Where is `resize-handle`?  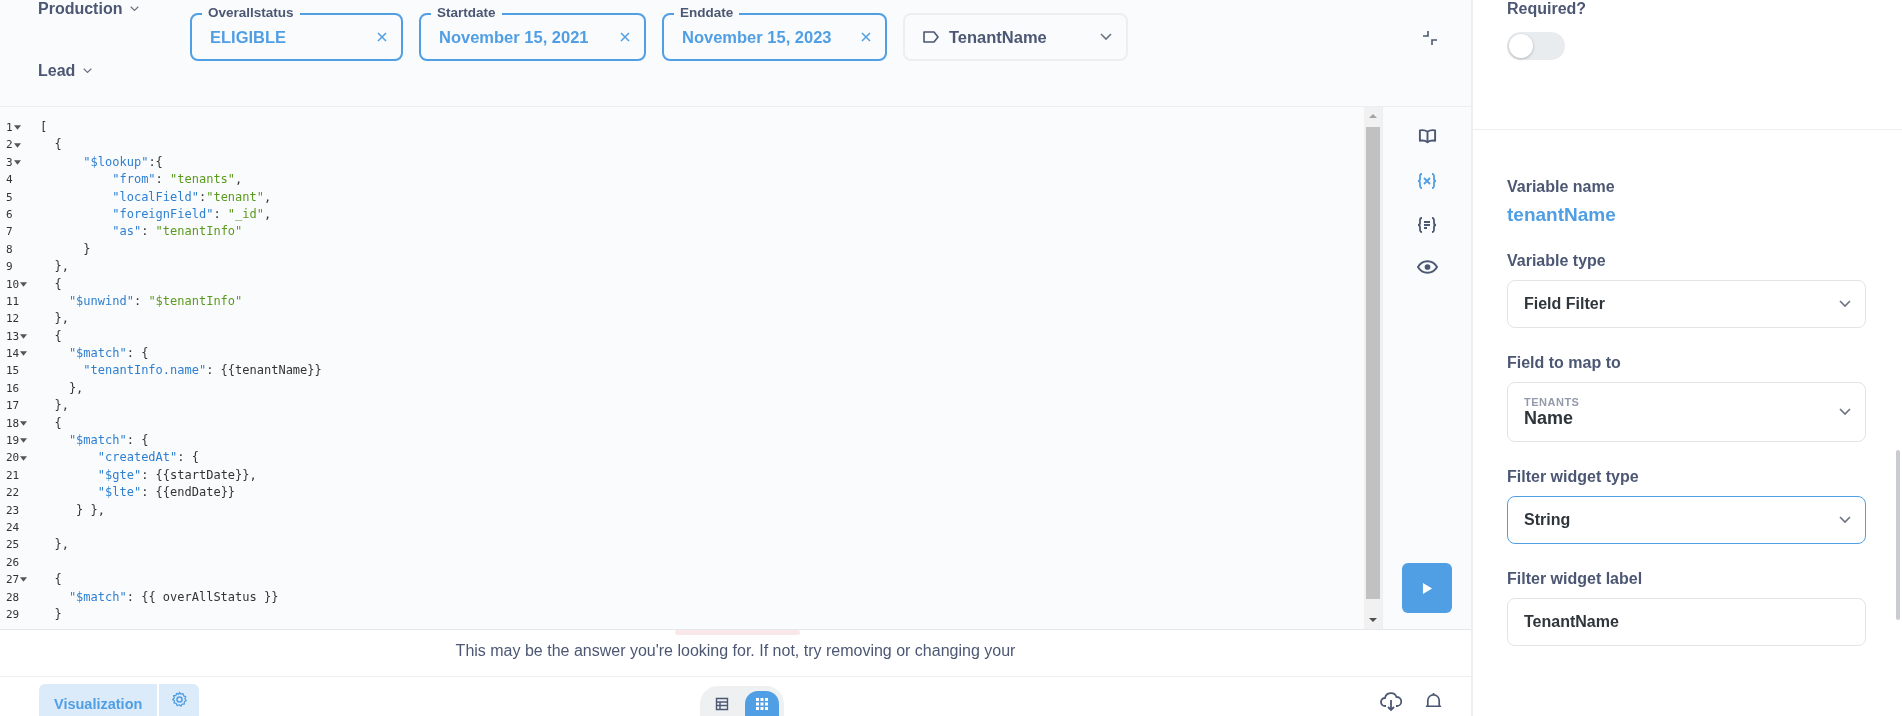
resize-handle is located at coordinates (737, 632).